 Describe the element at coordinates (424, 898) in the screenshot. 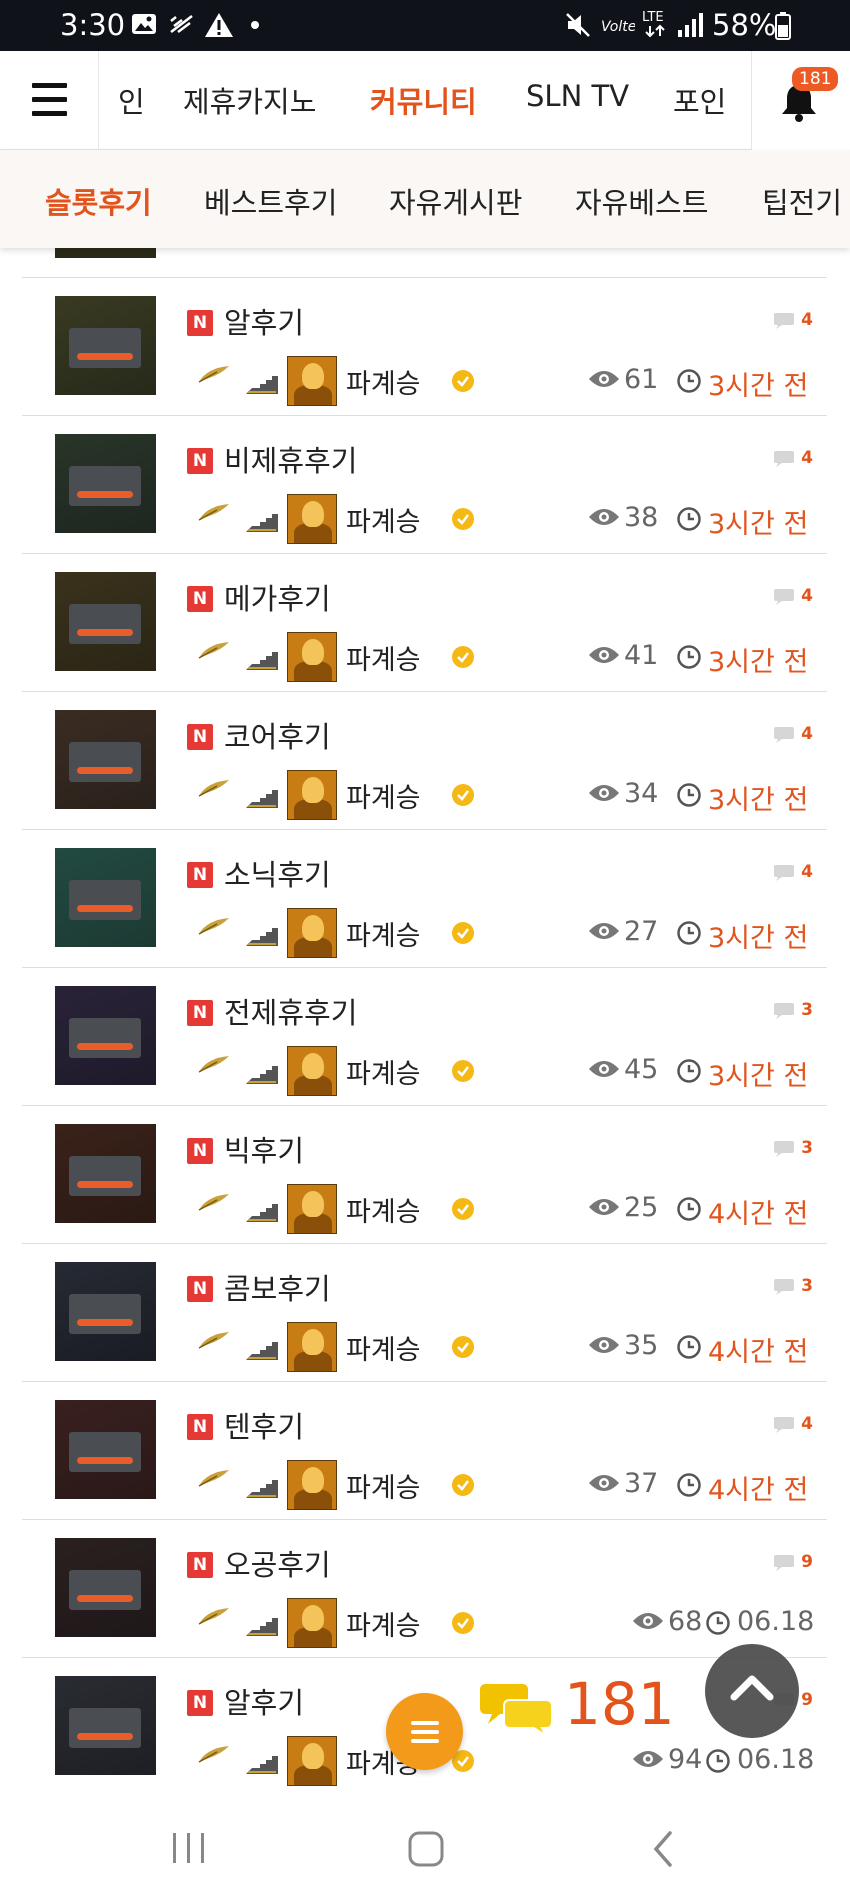

I see `list-item: N 소닉후기 4 파계승 27 3시간 전` at that location.